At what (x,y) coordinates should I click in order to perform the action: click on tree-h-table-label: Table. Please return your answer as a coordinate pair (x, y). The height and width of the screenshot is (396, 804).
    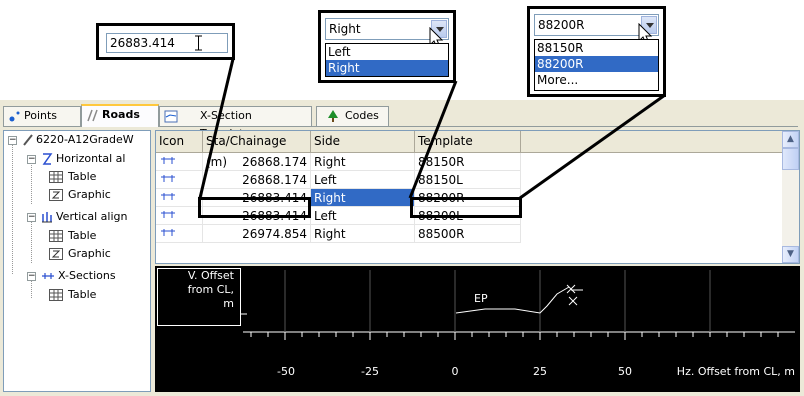
    Looking at the image, I should click on (82, 176).